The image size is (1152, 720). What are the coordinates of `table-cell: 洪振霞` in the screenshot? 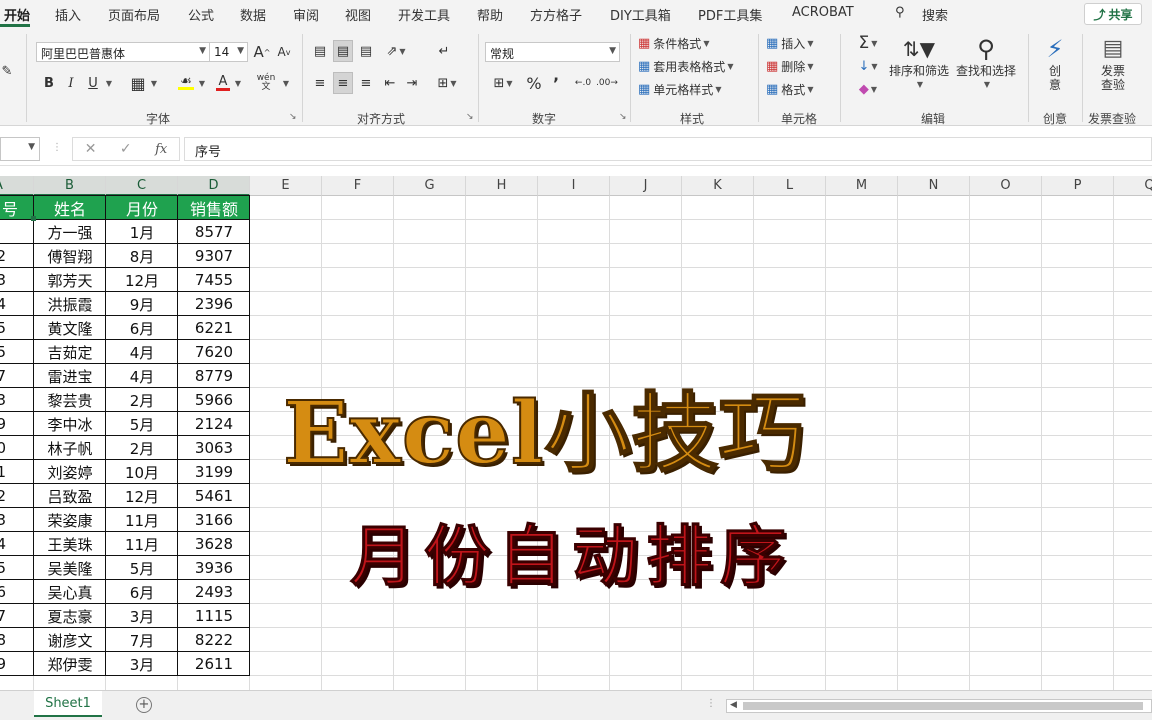 It's located at (70, 304).